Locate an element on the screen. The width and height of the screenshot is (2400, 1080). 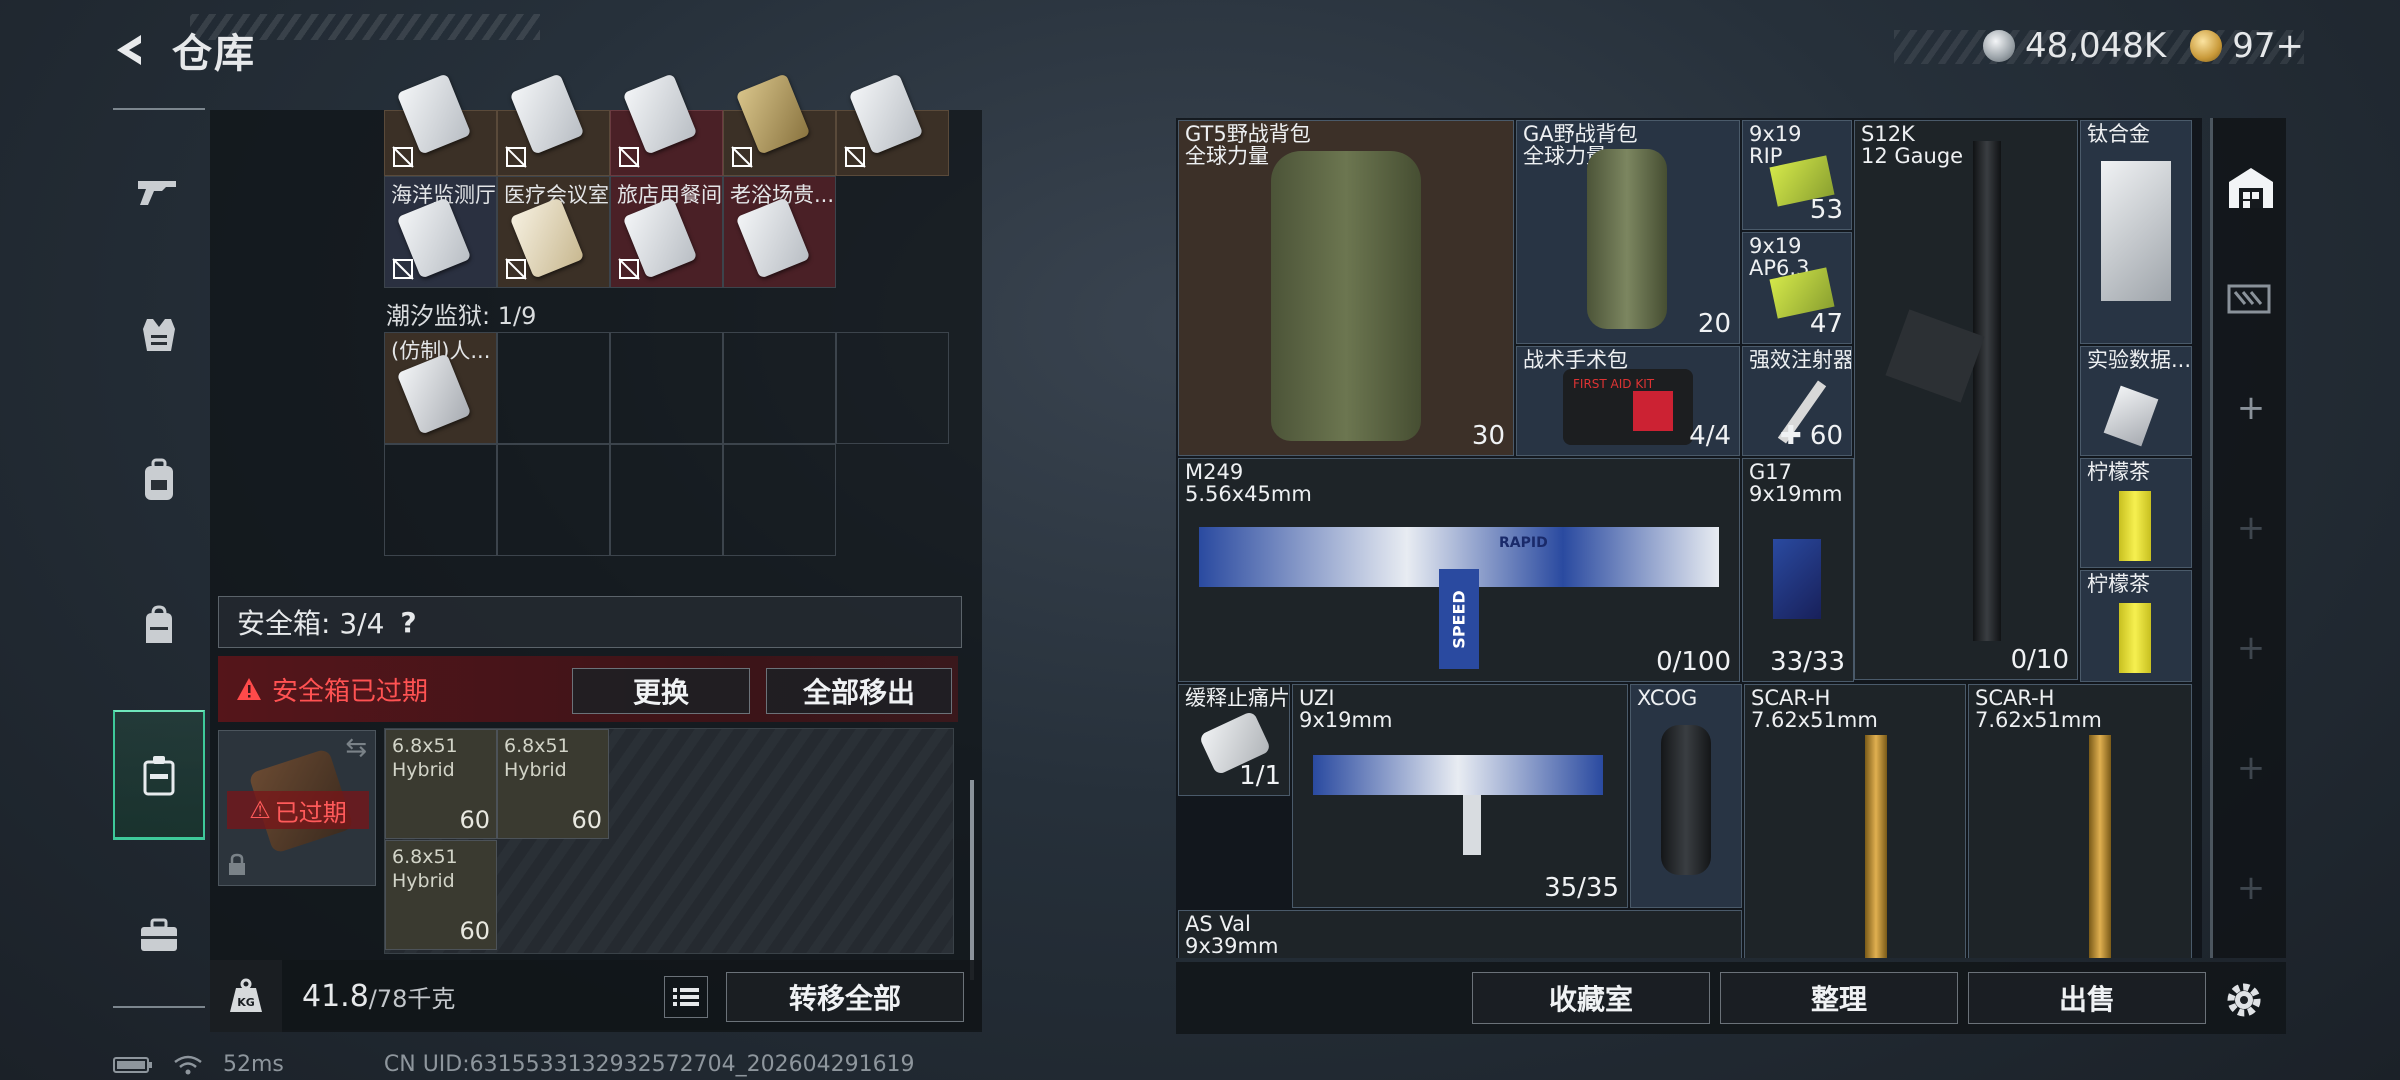
backpack-icon is located at coordinates (1346, 296).